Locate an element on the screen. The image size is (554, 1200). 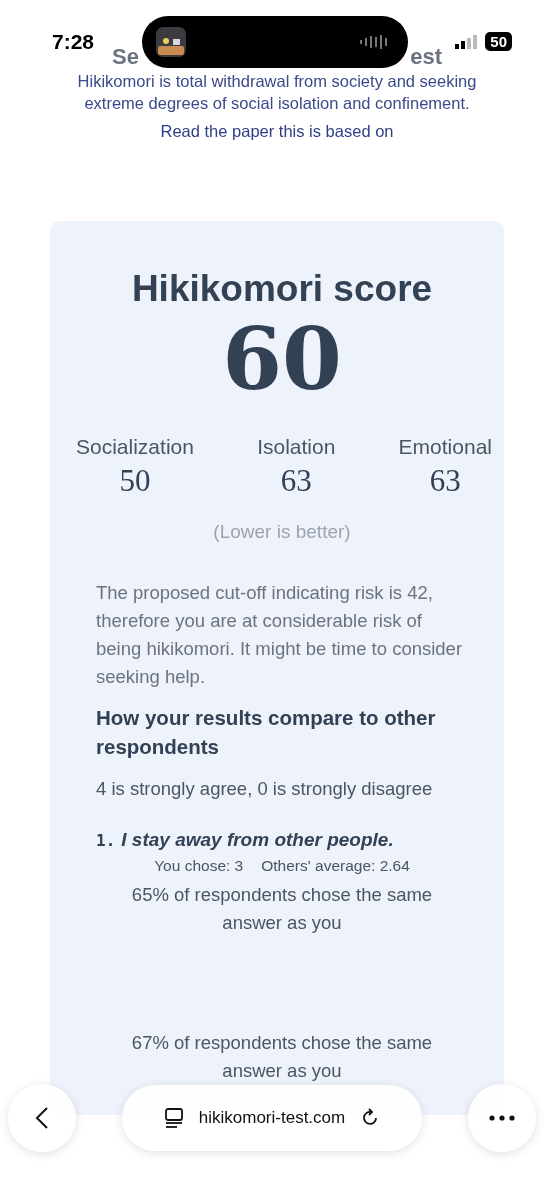
same-answer-text: 67% of respondents chose the same answer as you is located at coordinates (282, 1057).